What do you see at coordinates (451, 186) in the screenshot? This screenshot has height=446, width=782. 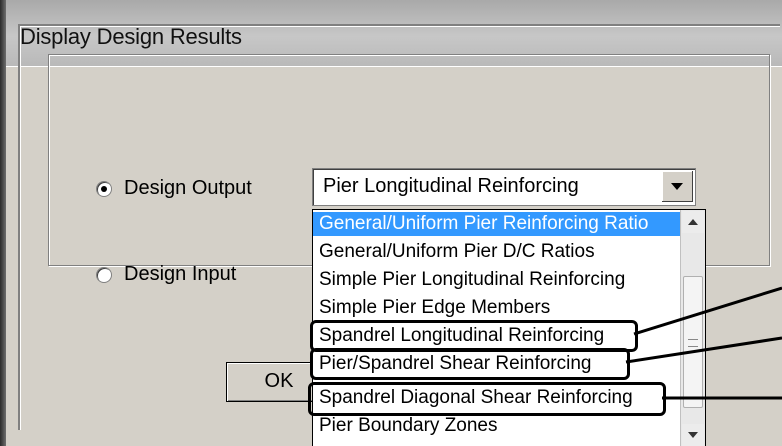 I see `combo-selected-value: Pier Longitudinal Reinforcing` at bounding box center [451, 186].